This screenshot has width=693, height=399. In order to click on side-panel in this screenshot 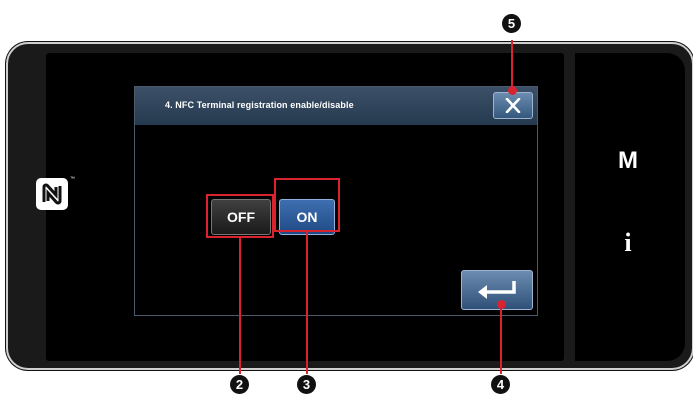, I will do `click(630, 207)`.